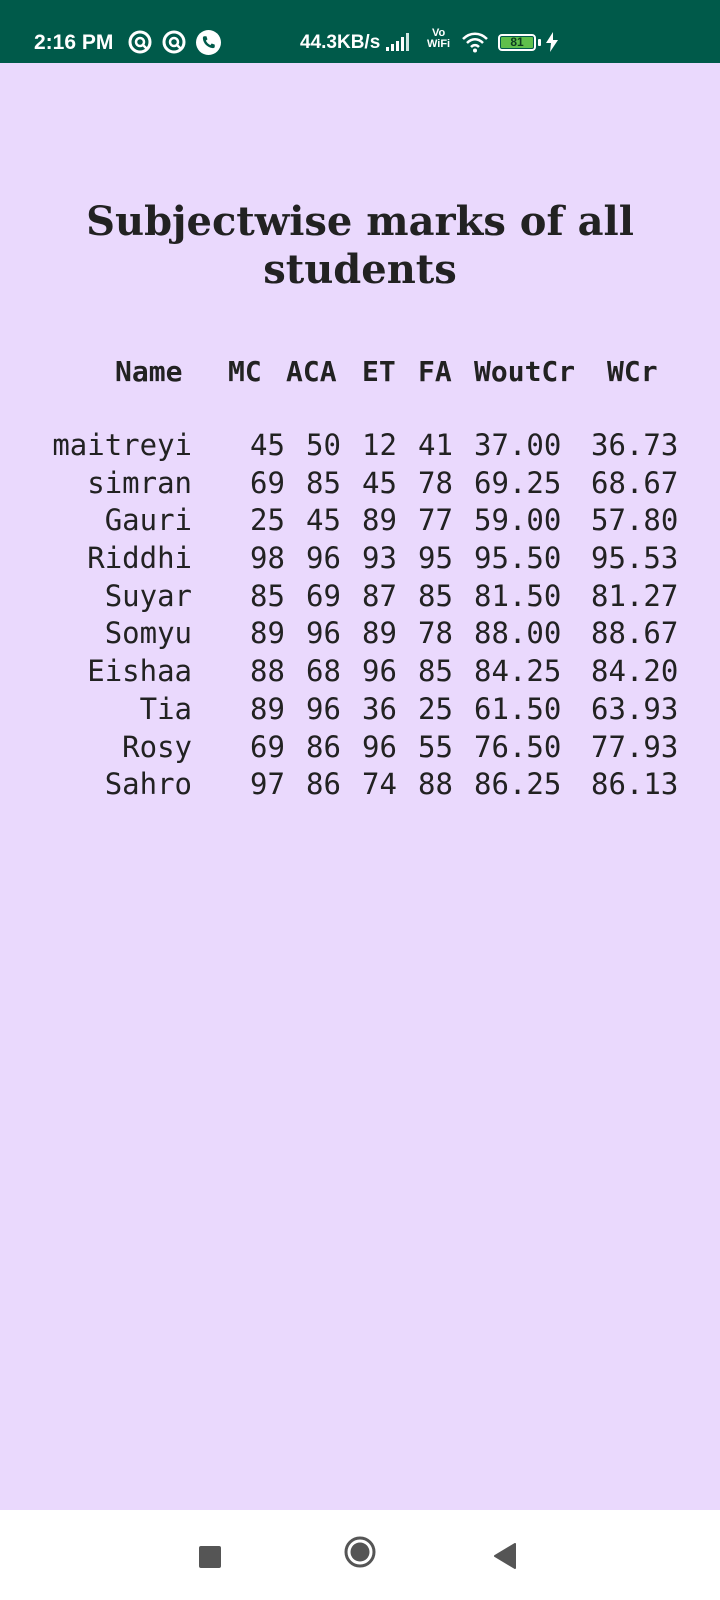 Image resolution: width=720 pixels, height=1600 pixels. I want to click on wifi-icon, so click(475, 44).